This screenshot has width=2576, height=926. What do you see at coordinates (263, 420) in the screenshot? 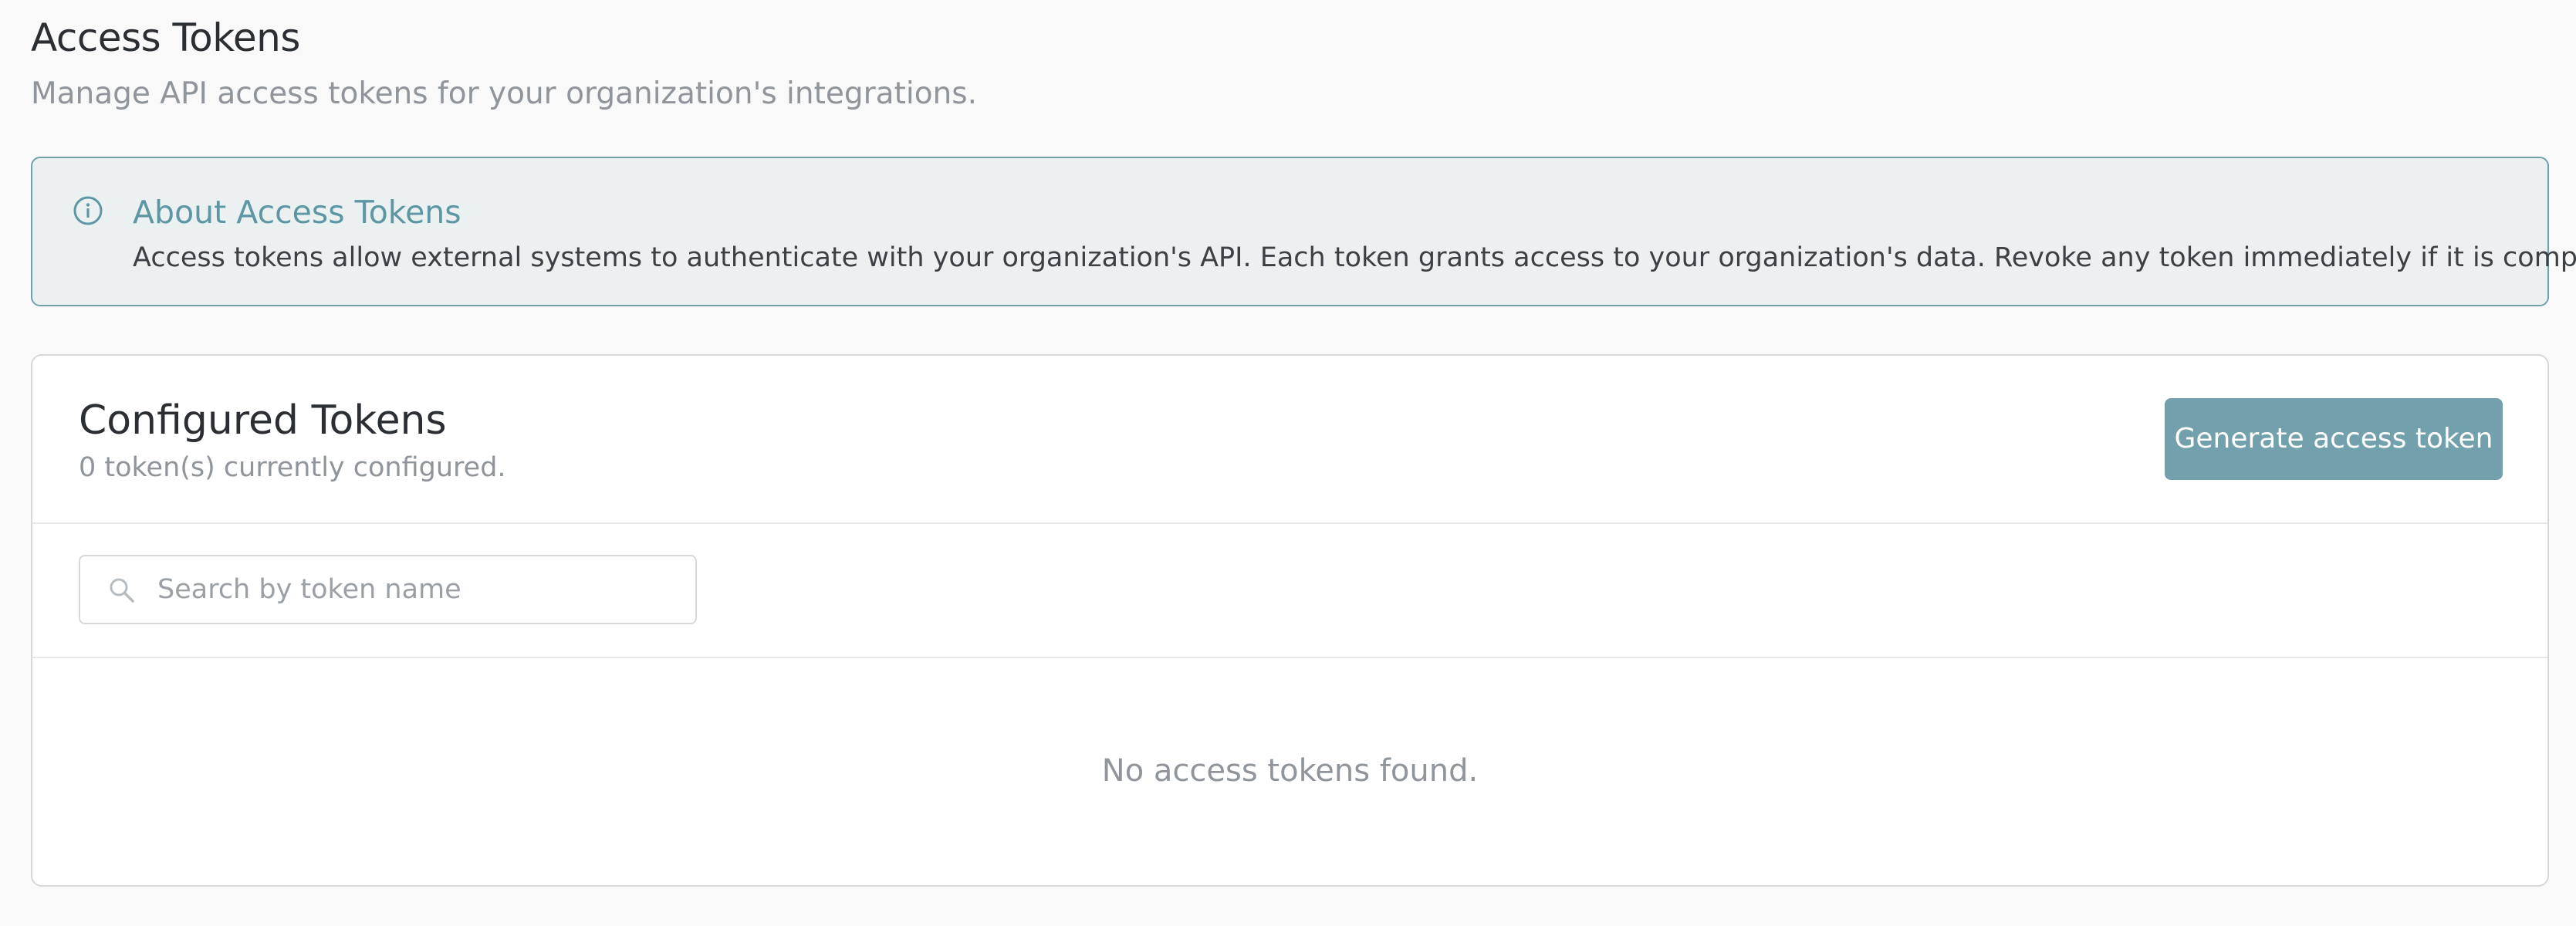
I see `card-title: Configured Tokens` at bounding box center [263, 420].